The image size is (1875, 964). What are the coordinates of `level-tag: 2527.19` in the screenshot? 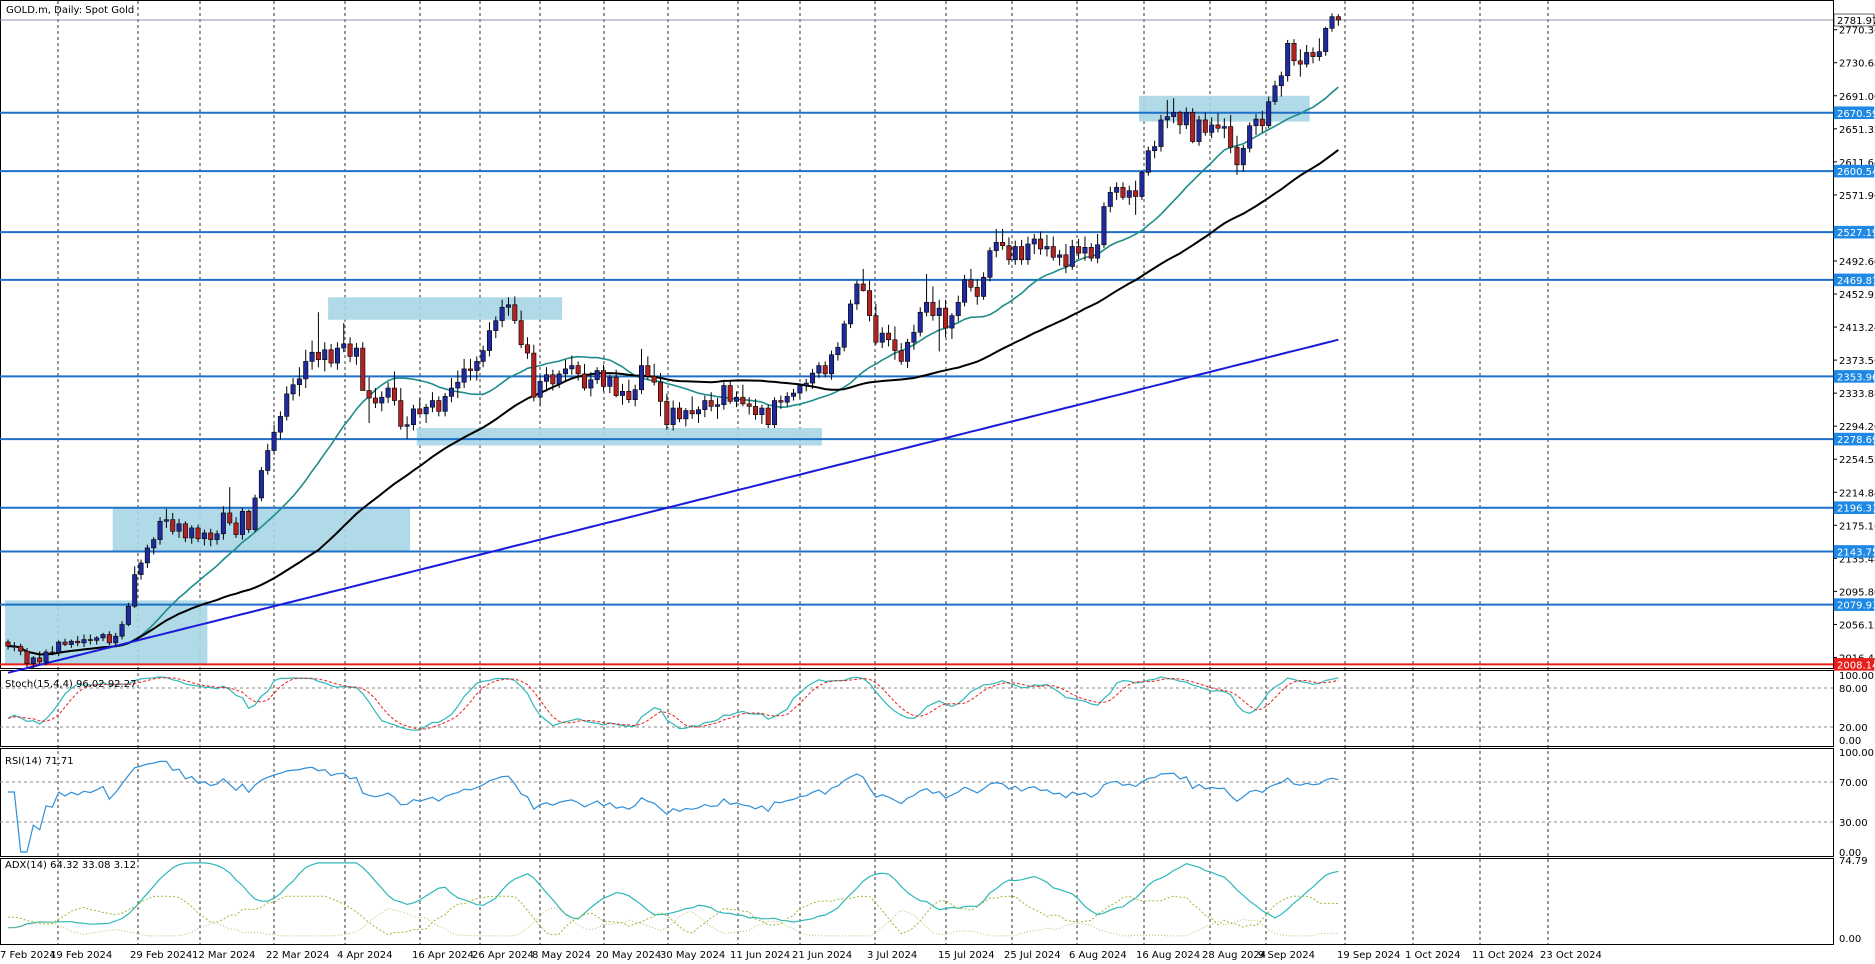 It's located at (1856, 233).